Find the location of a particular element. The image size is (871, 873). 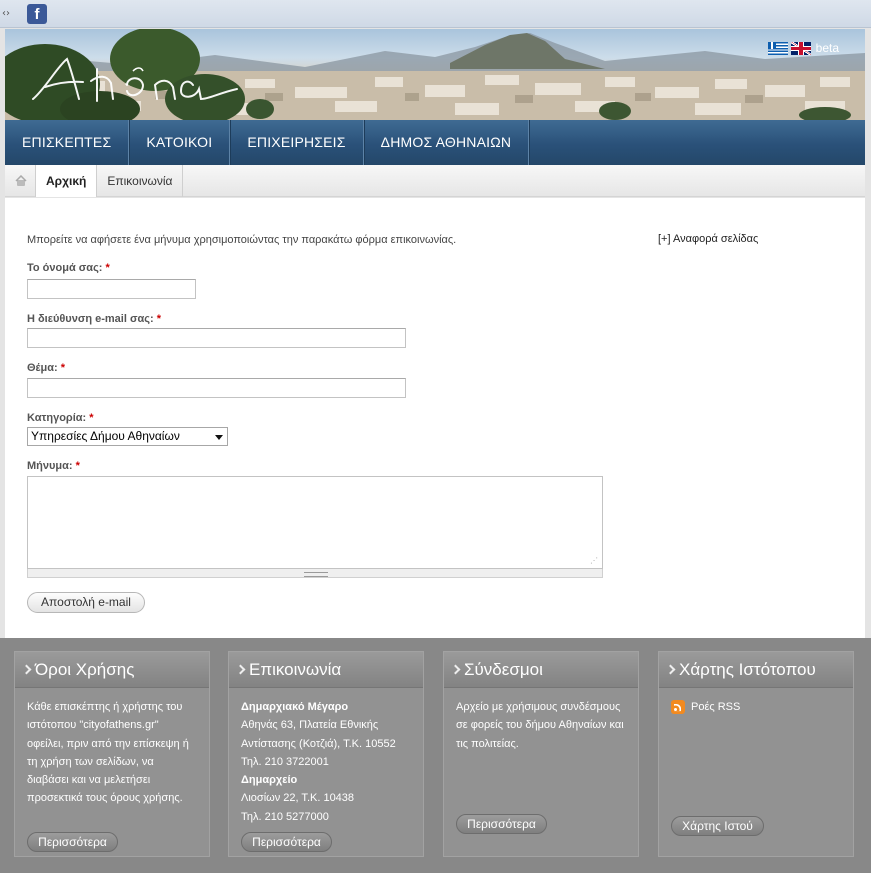

category-select: Υπηρεσίες Δήμου Αθηναίων is located at coordinates (127, 436).